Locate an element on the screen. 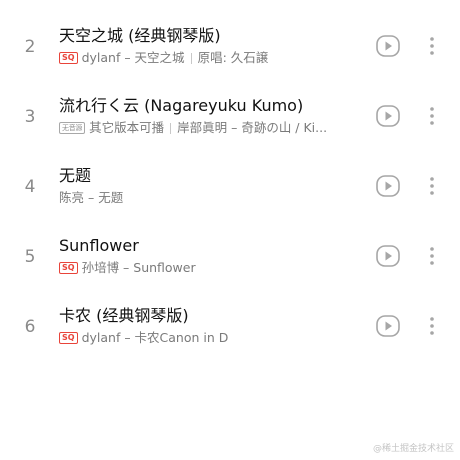 The height and width of the screenshot is (460, 460). song-index: 2 is located at coordinates (30, 47).